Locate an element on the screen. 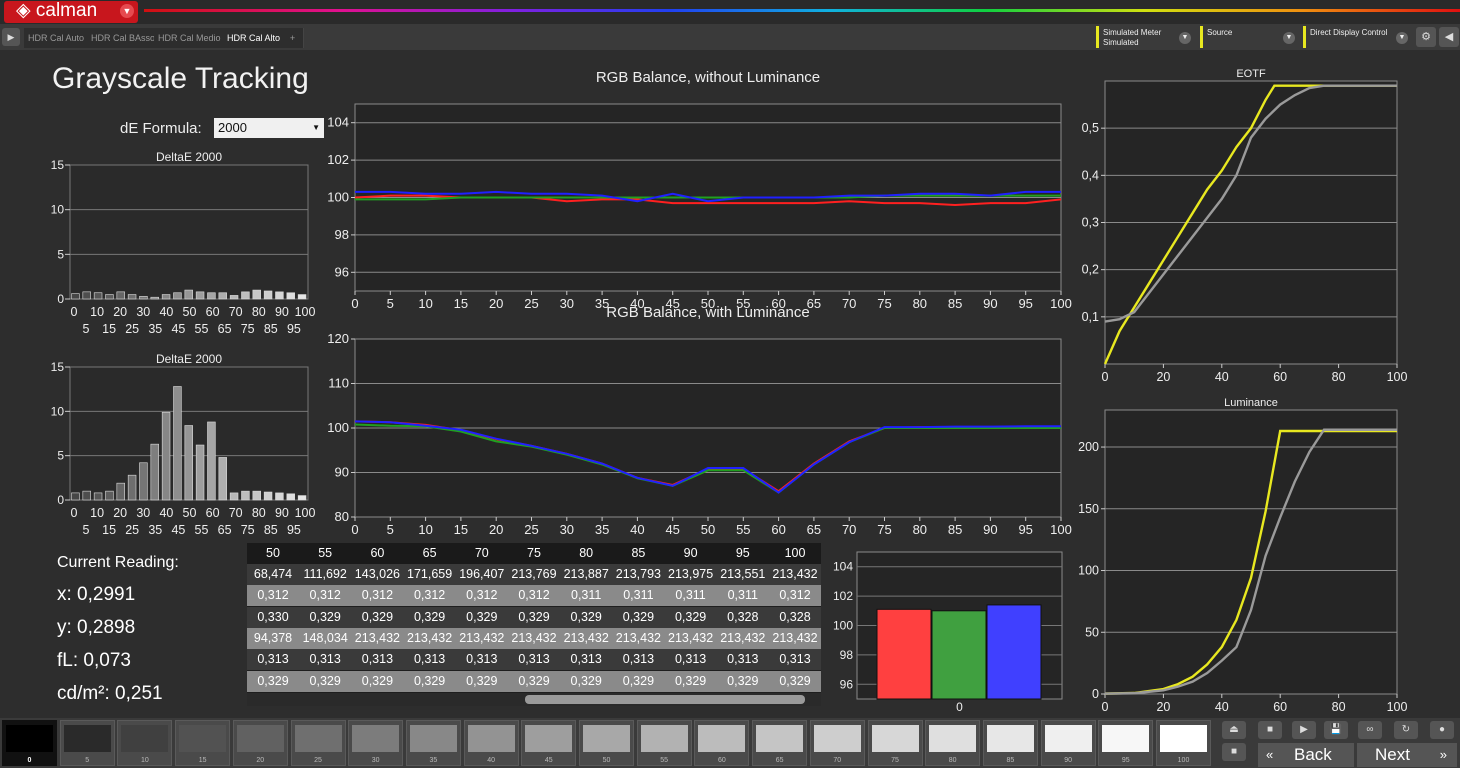 Image resolution: width=1460 pixels, height=768 pixels. tab-hdr-cal-alto: HDR Cal Alto is located at coordinates (254, 38).